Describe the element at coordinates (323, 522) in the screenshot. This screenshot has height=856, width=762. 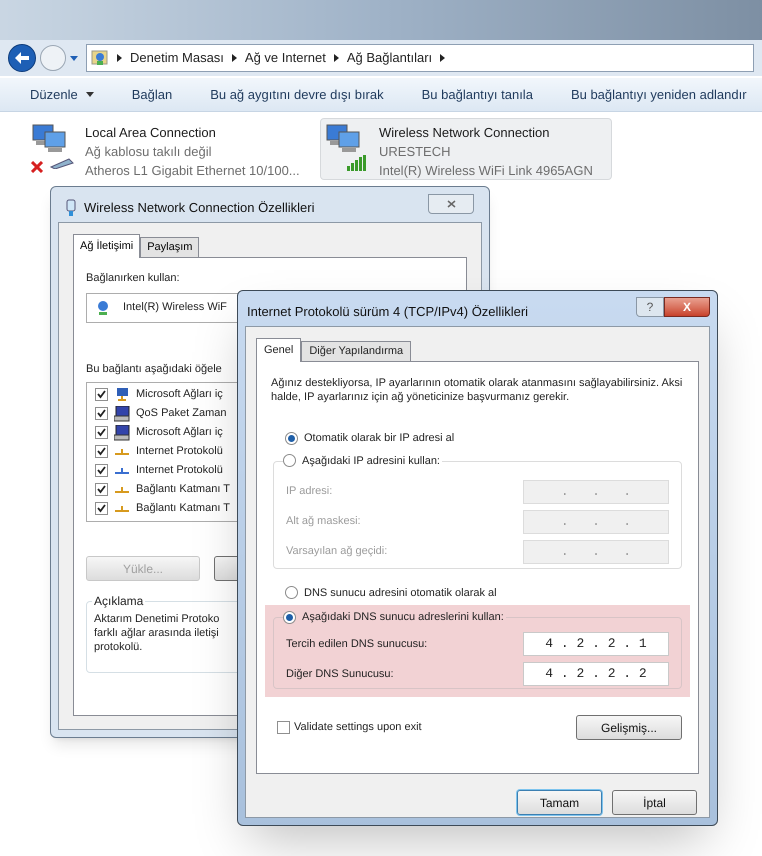
I see `field-label: Alt ağ maskesi:` at that location.